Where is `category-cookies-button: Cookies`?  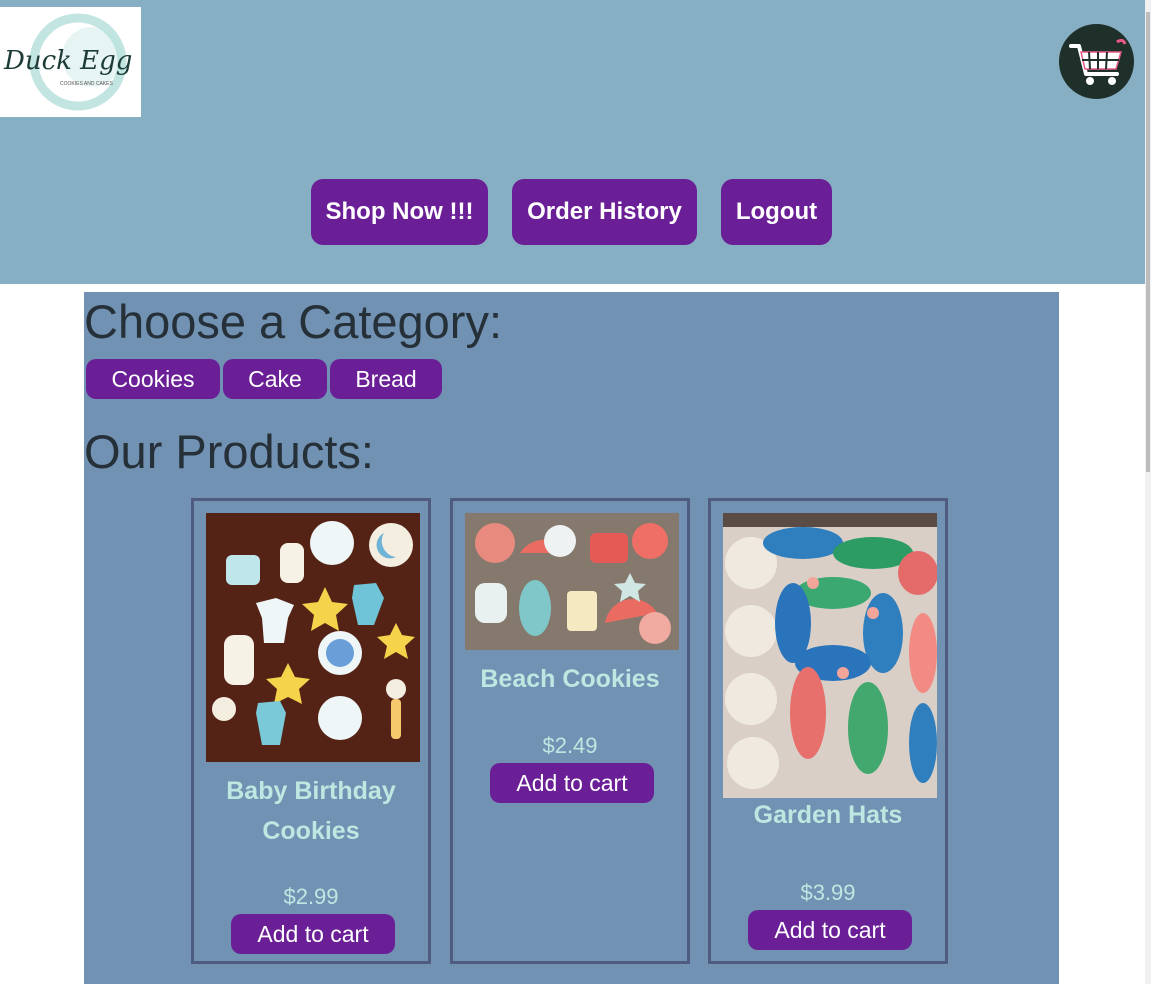 category-cookies-button: Cookies is located at coordinates (153, 379).